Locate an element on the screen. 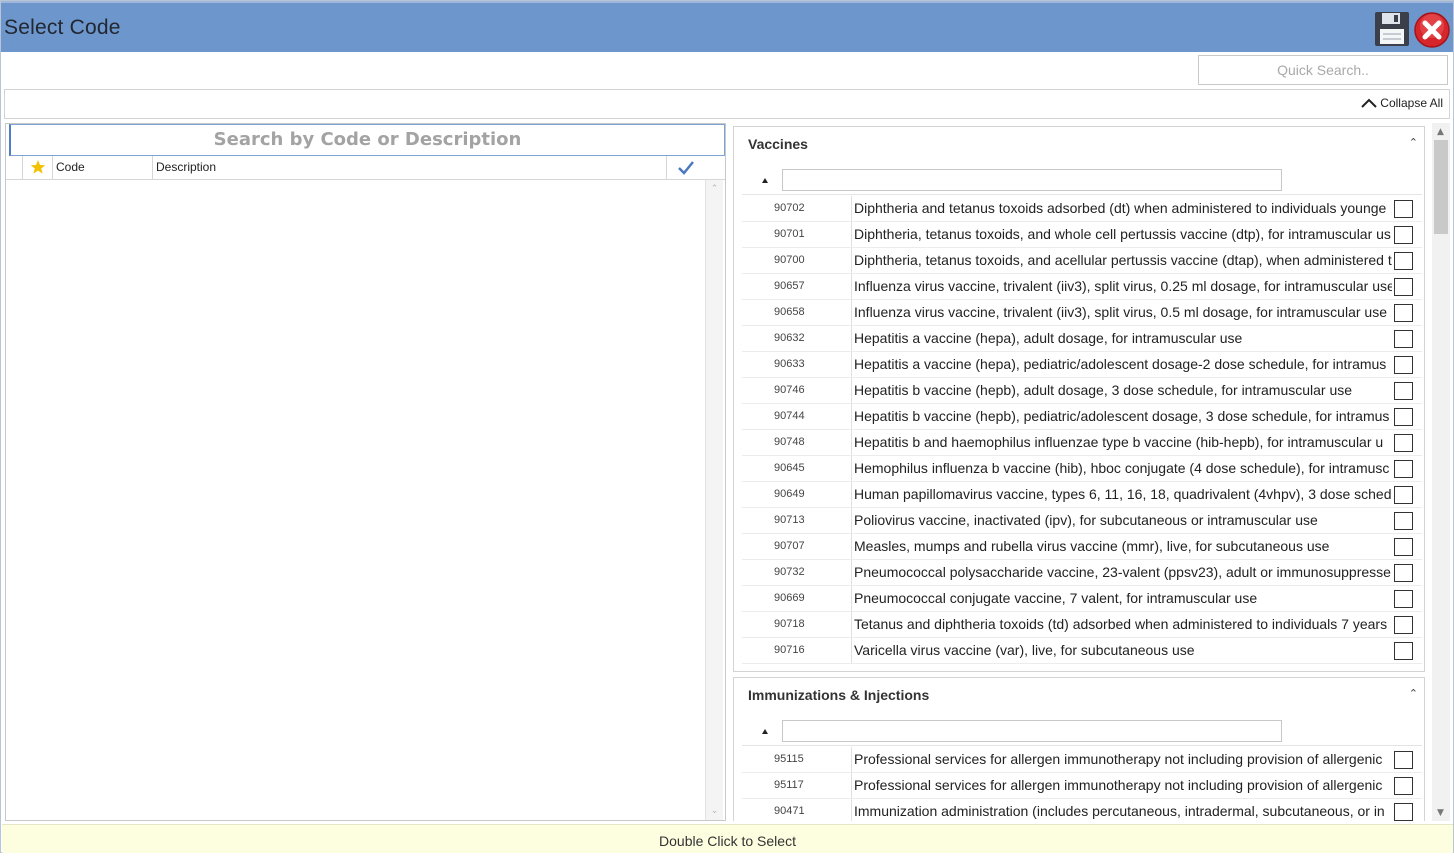 This screenshot has height=857, width=1454. code-cell: 90702 is located at coordinates (813, 208).